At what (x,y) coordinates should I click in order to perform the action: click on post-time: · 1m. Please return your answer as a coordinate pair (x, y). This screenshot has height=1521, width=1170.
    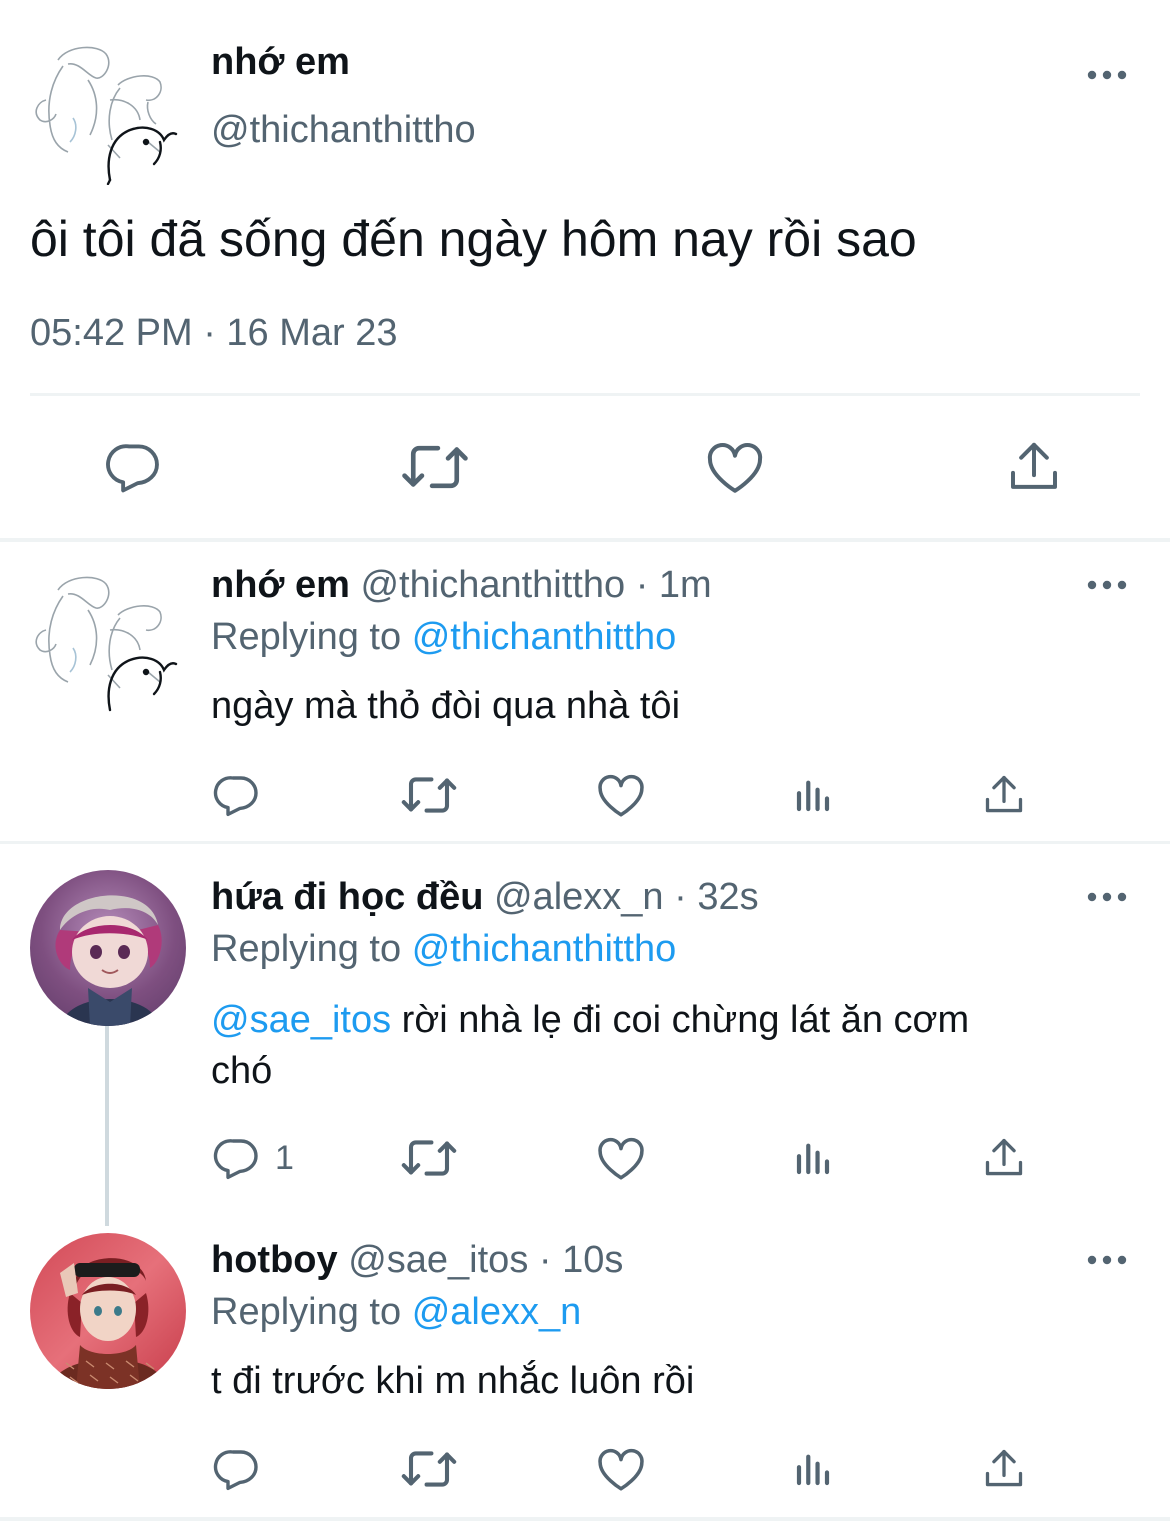
    Looking at the image, I should click on (674, 585).